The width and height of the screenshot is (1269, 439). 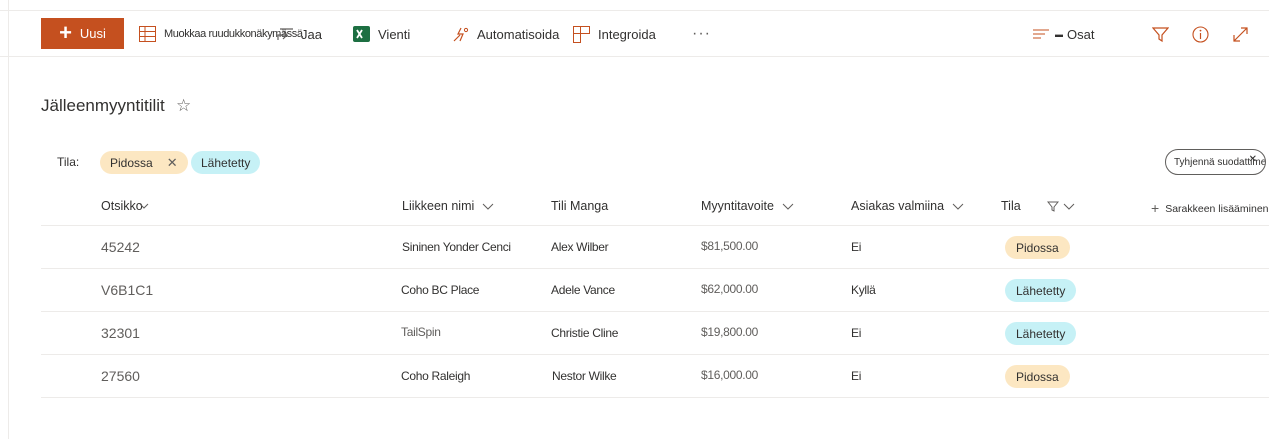 I want to click on grid-icon, so click(x=147, y=34).